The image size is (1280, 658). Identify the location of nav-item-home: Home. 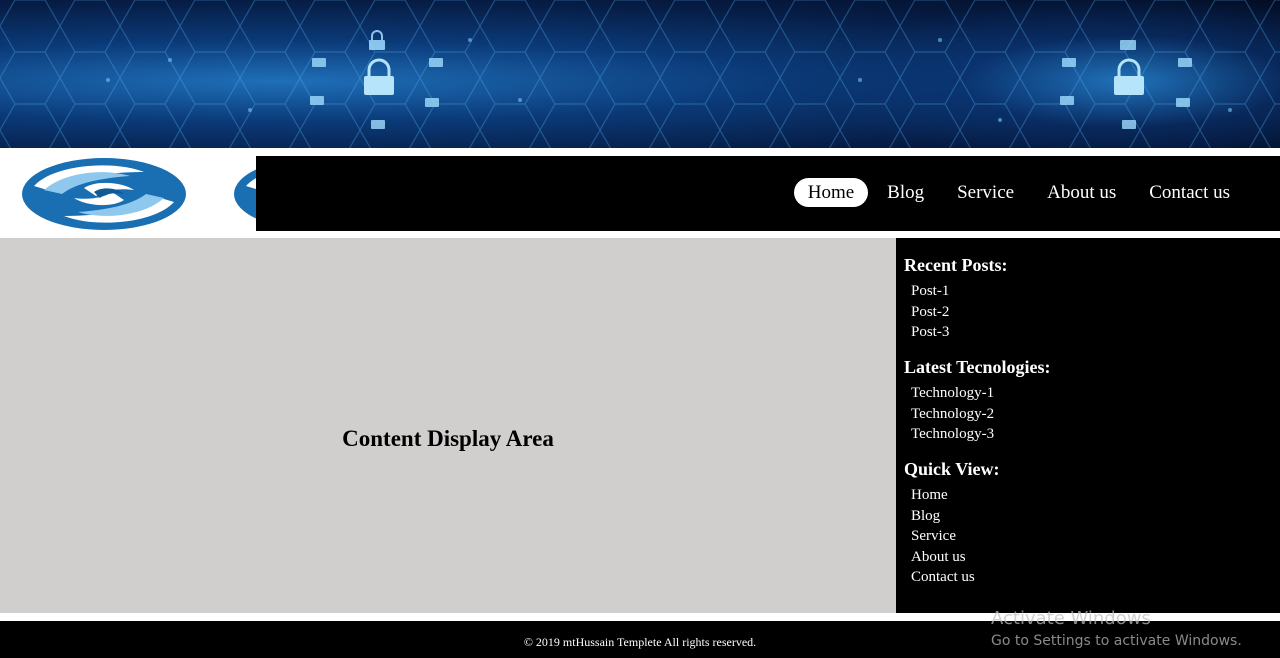
(831, 192).